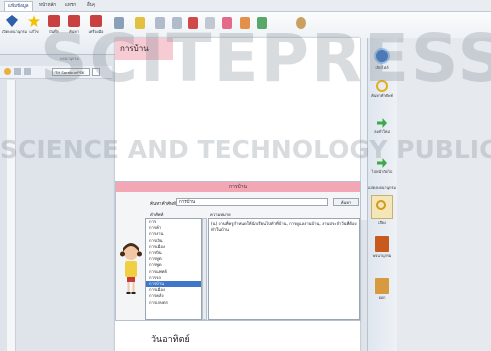 Image resolution: width=491 pixels, height=351 pixels. Describe the element at coordinates (17, 71) in the screenshot. I see `paragraph-icon` at that location.